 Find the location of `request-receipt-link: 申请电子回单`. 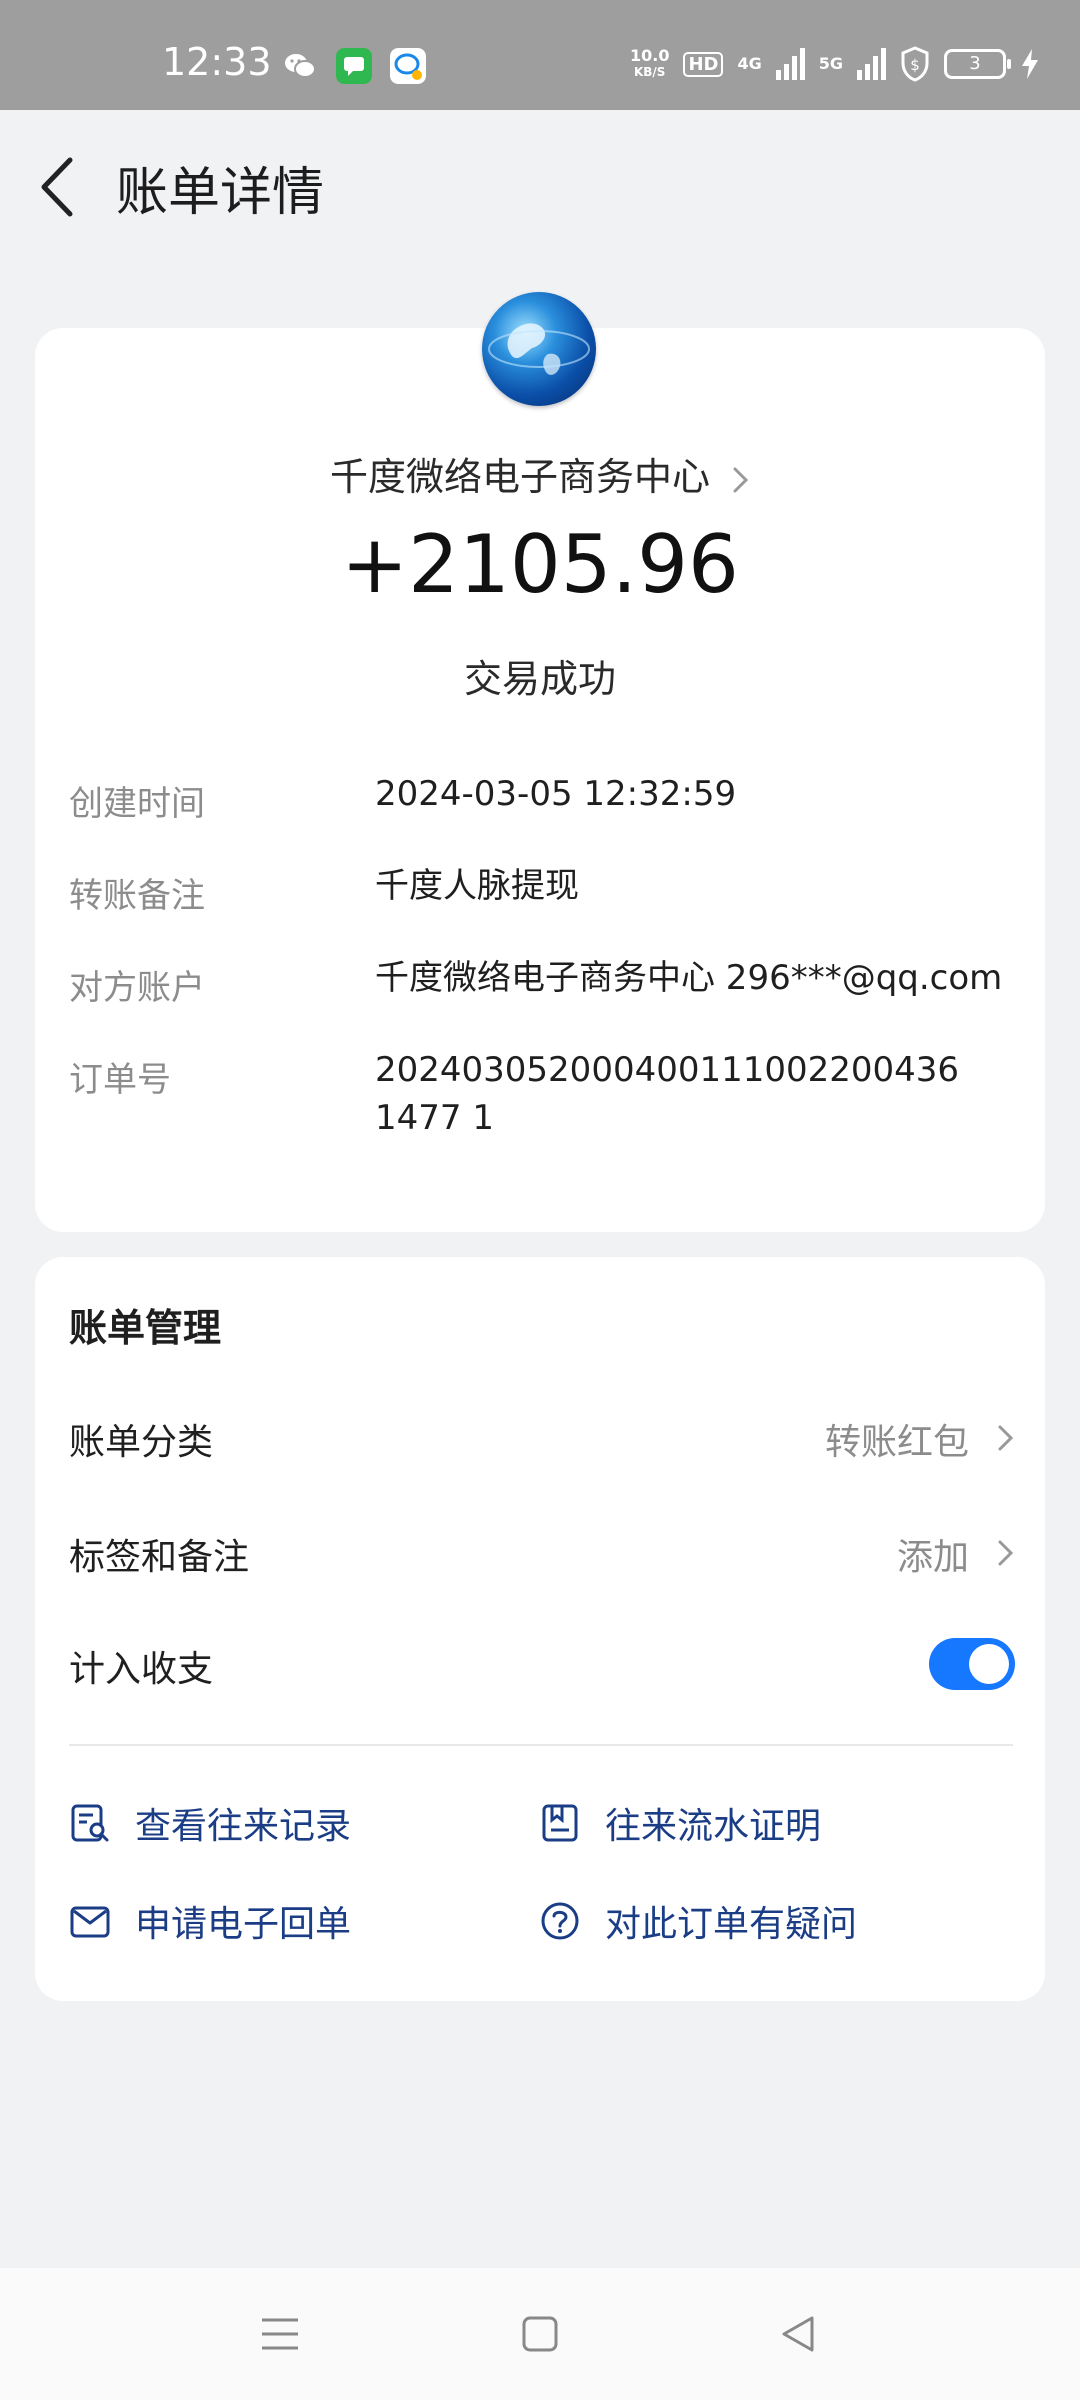

request-receipt-link: 申请电子回单 is located at coordinates (210, 1921).